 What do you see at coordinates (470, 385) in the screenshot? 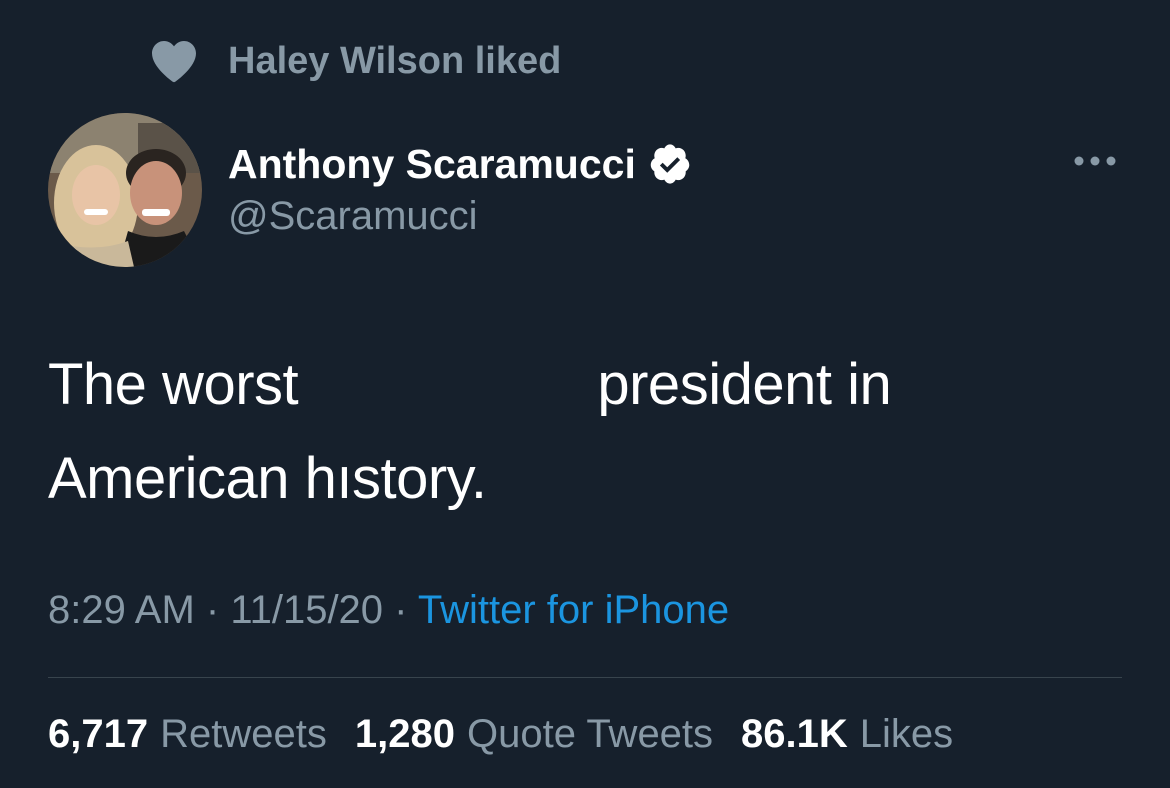
I see `tweet-line-1: The worst president in` at bounding box center [470, 385].